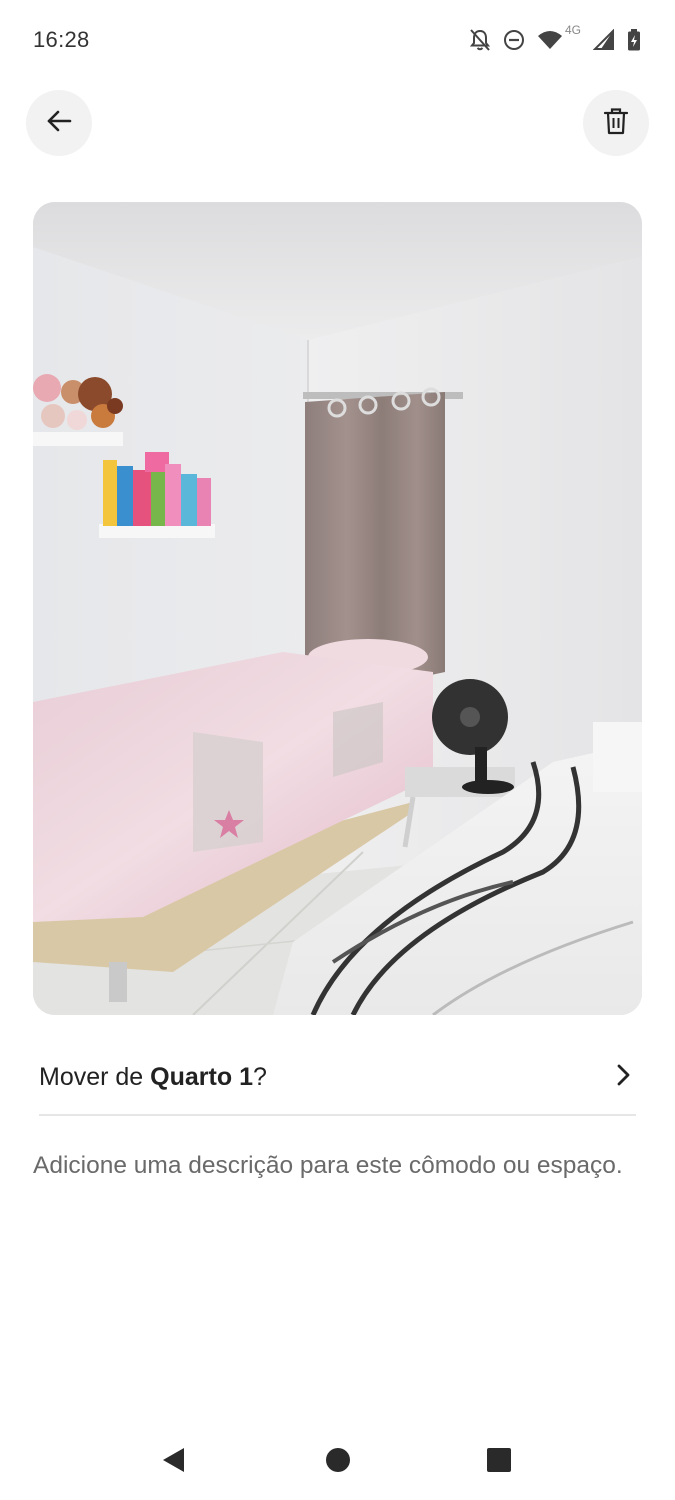 Image resolution: width=675 pixels, height=1500 pixels. I want to click on system-home-button, so click(338, 1462).